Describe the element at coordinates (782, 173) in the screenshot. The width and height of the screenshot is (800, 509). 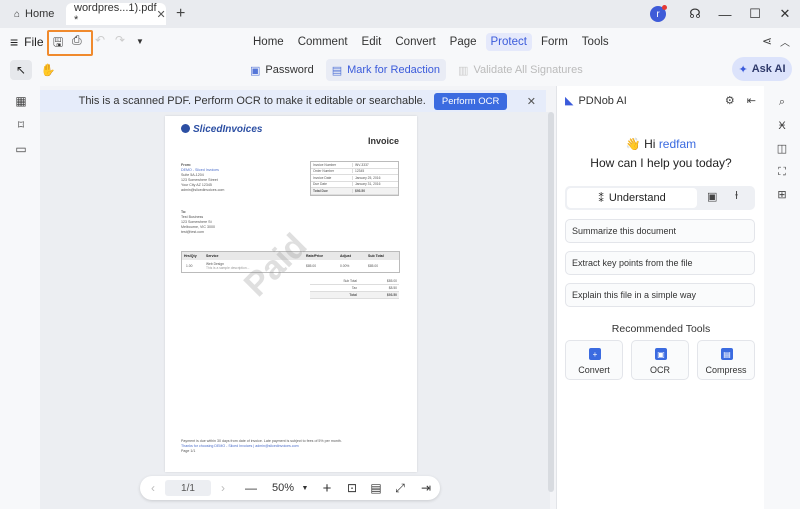
I see `scan-icon: ⛶` at that location.